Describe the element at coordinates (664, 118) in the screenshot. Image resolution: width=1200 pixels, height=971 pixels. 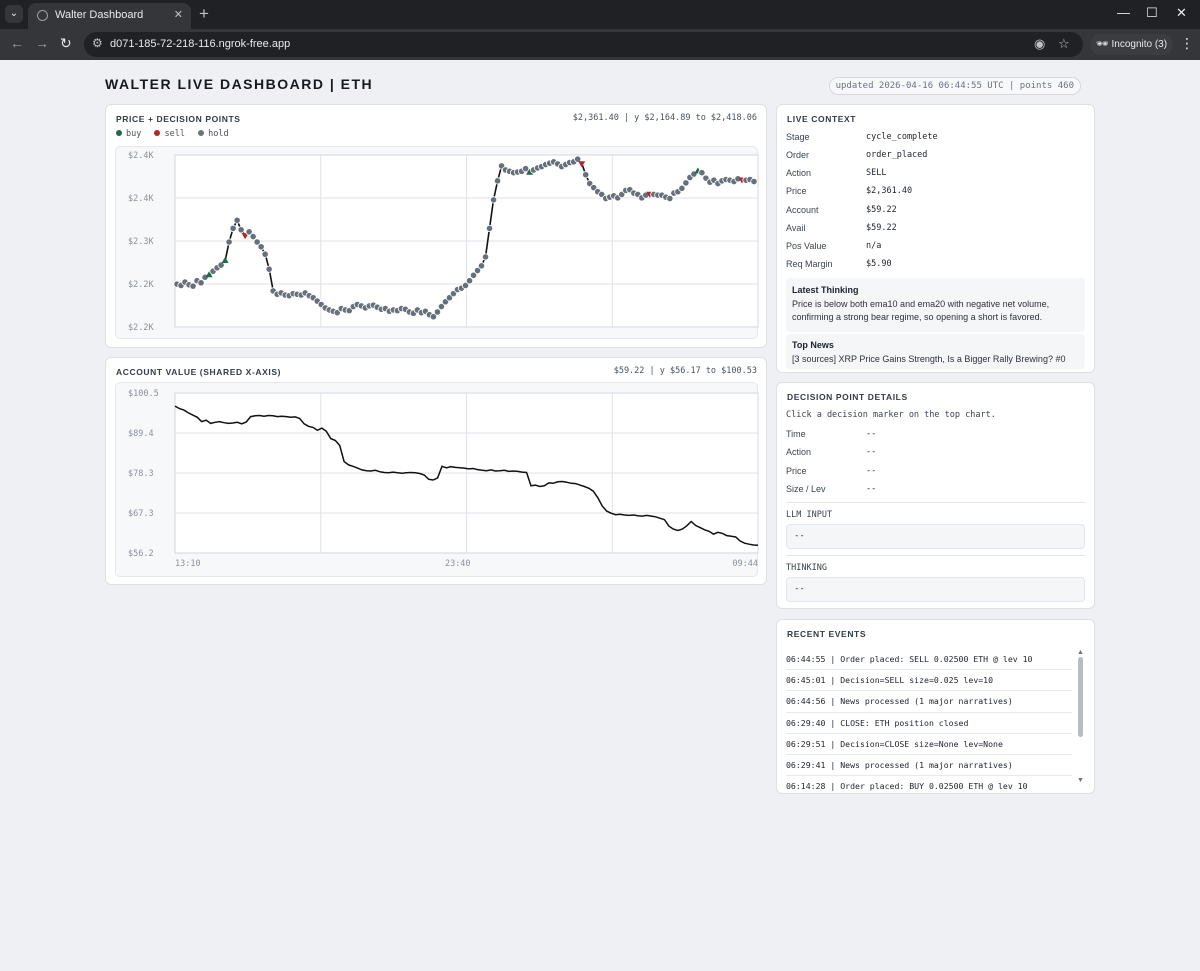
I see `price-chart-summary: $2,361.40 | y $2,164.89 to $2,418.06` at that location.